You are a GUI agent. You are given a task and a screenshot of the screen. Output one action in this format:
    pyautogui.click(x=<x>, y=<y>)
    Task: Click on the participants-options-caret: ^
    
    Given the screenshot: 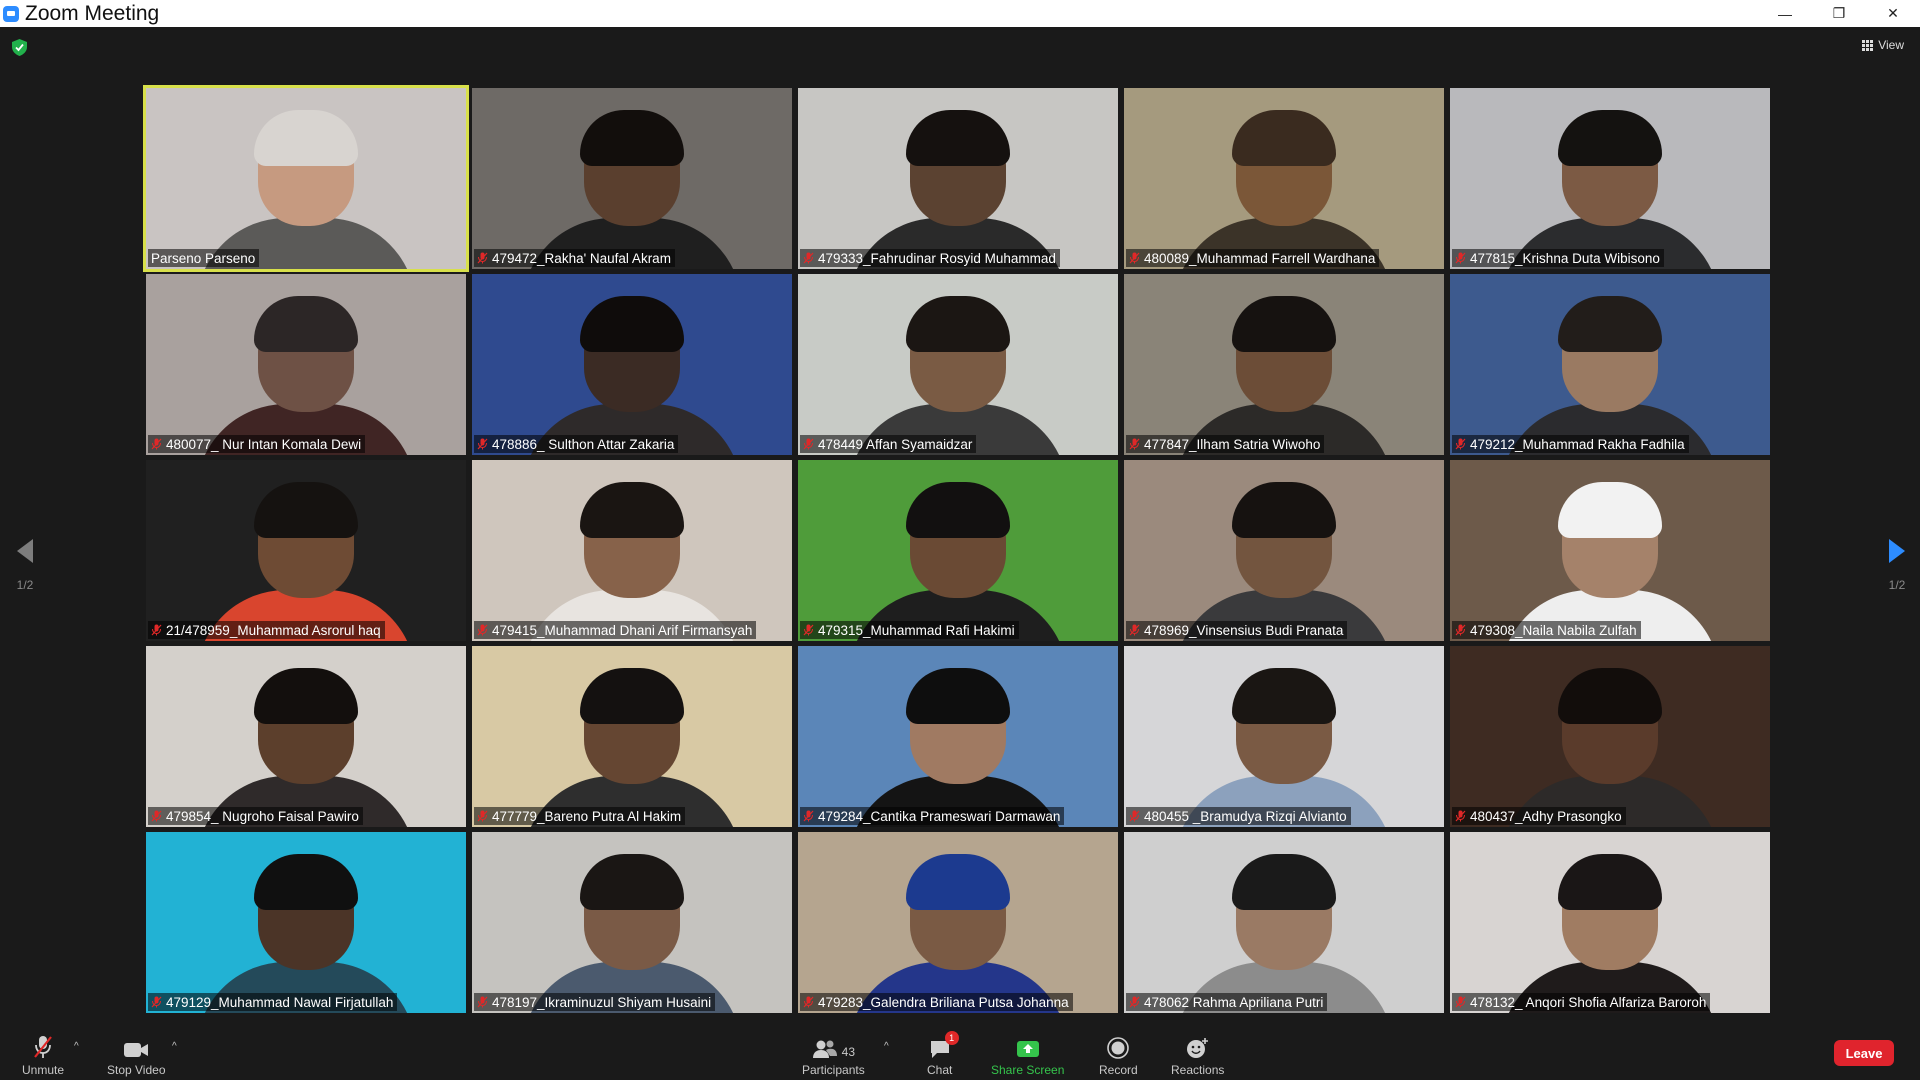 What is the action you would take?
    pyautogui.click(x=886, y=1046)
    